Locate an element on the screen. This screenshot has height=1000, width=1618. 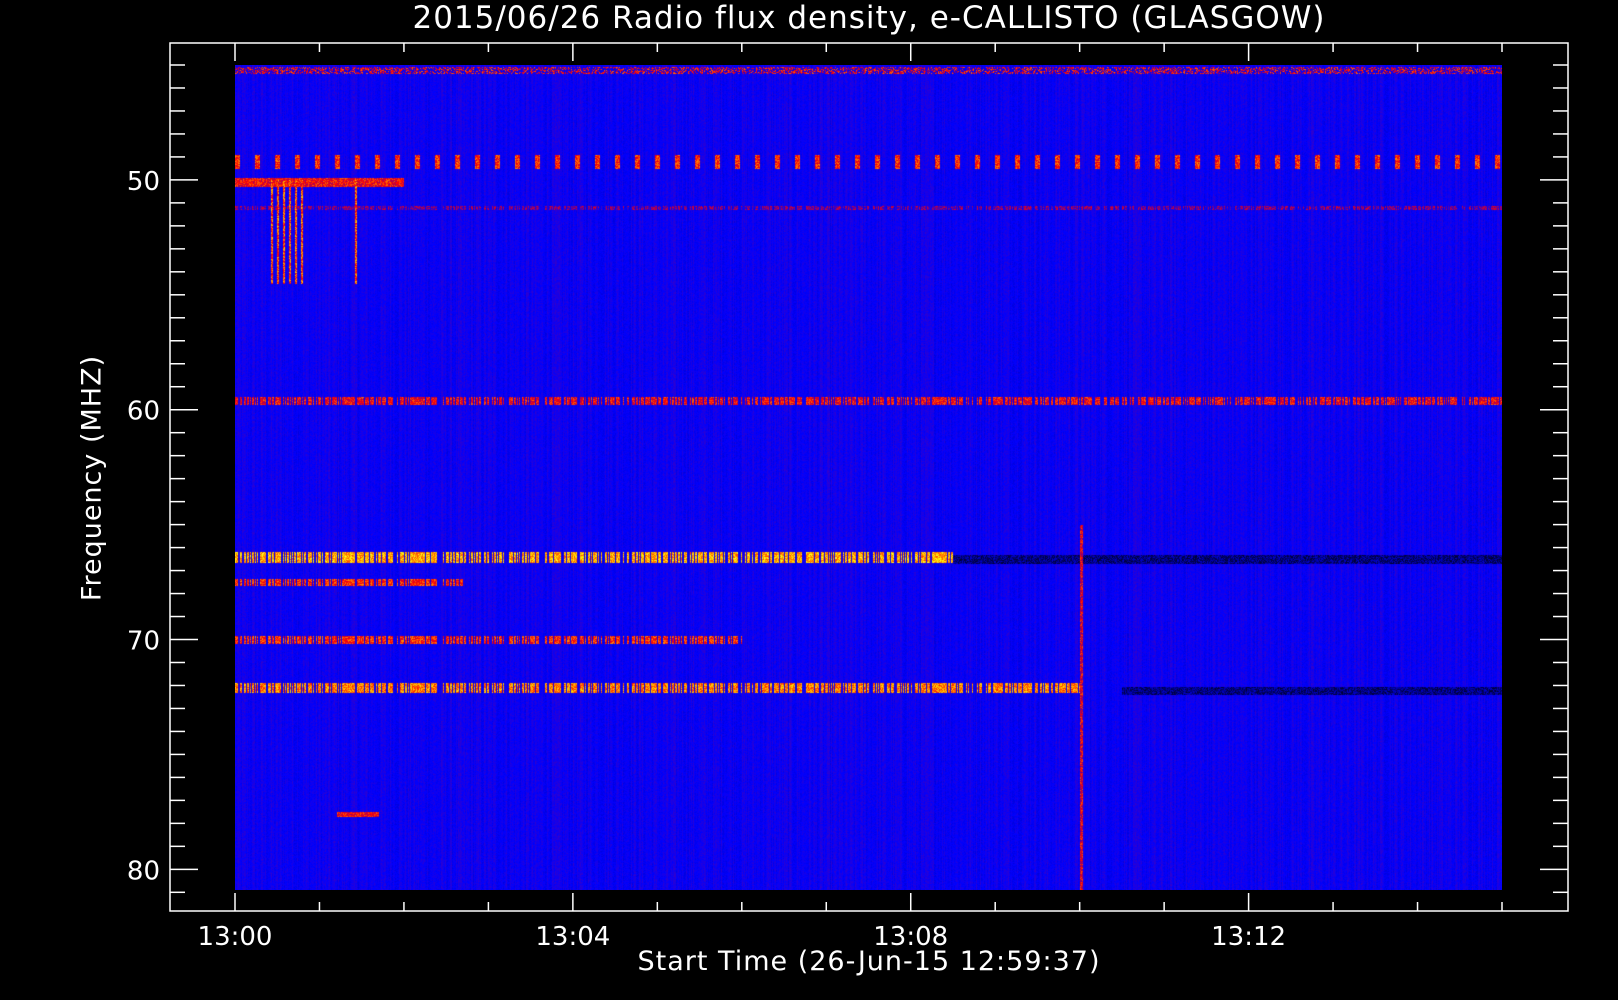
y-axis-label: Frequency (MHZ) is located at coordinates (92, 478).